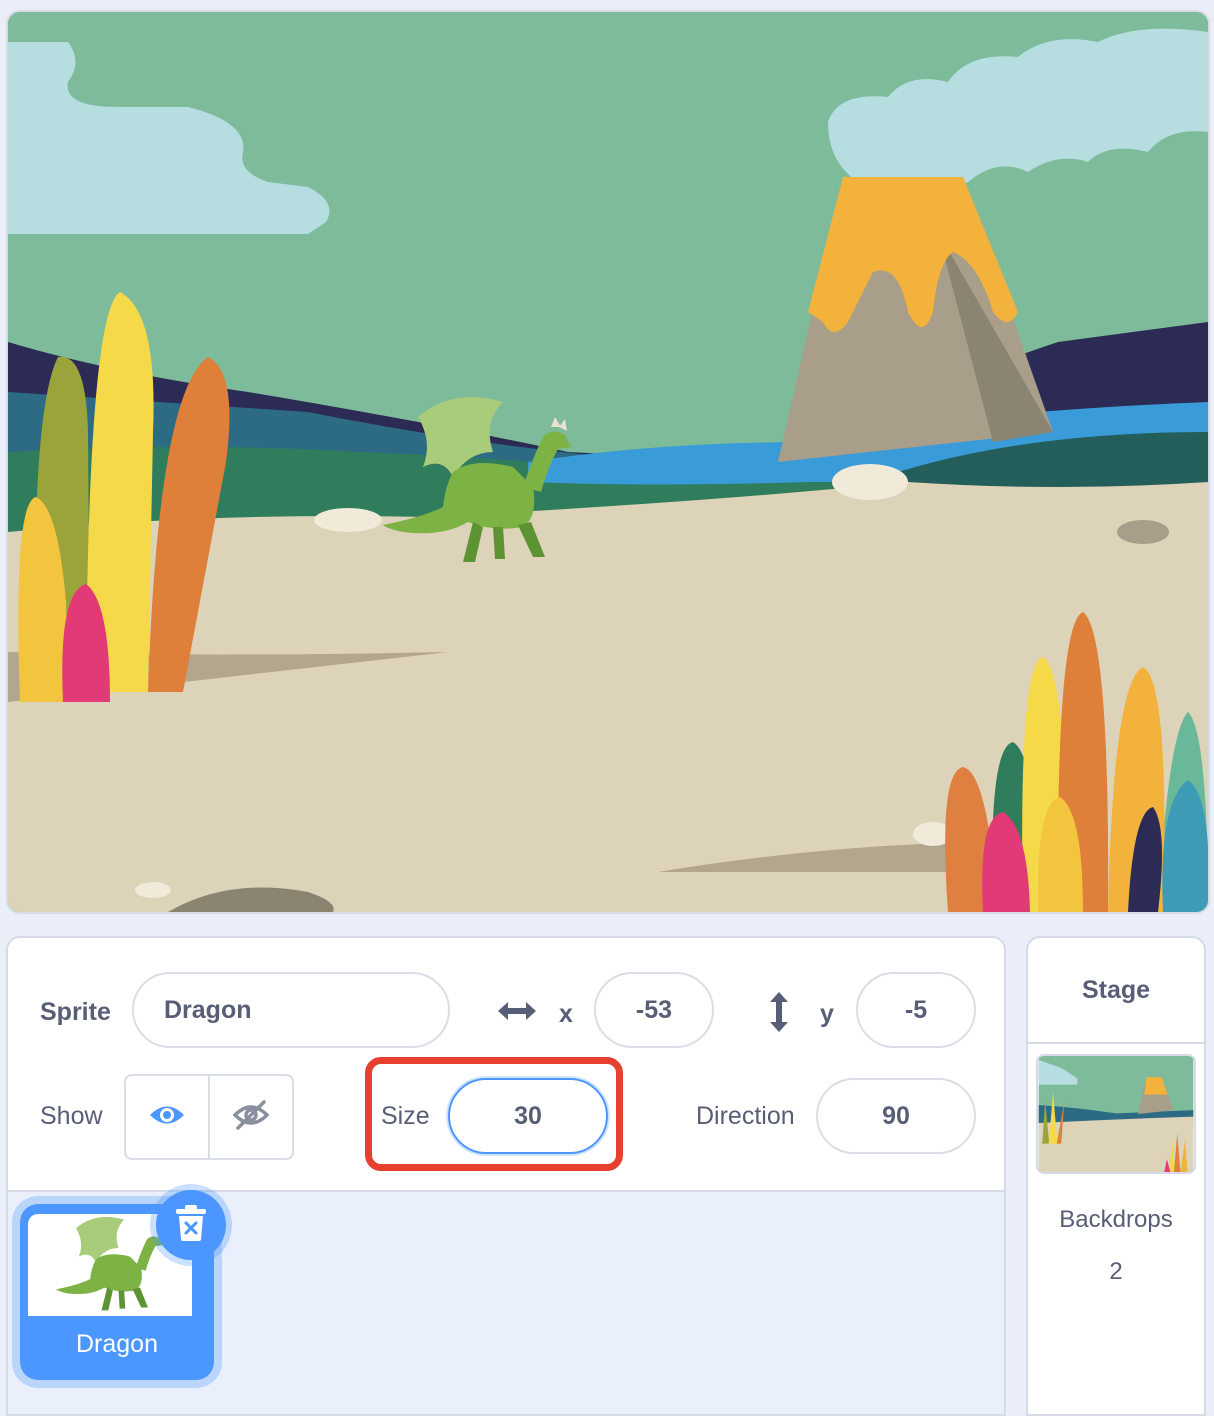 The width and height of the screenshot is (1214, 1416). What do you see at coordinates (1116, 1219) in the screenshot?
I see `backdrops-label: Backdrops` at bounding box center [1116, 1219].